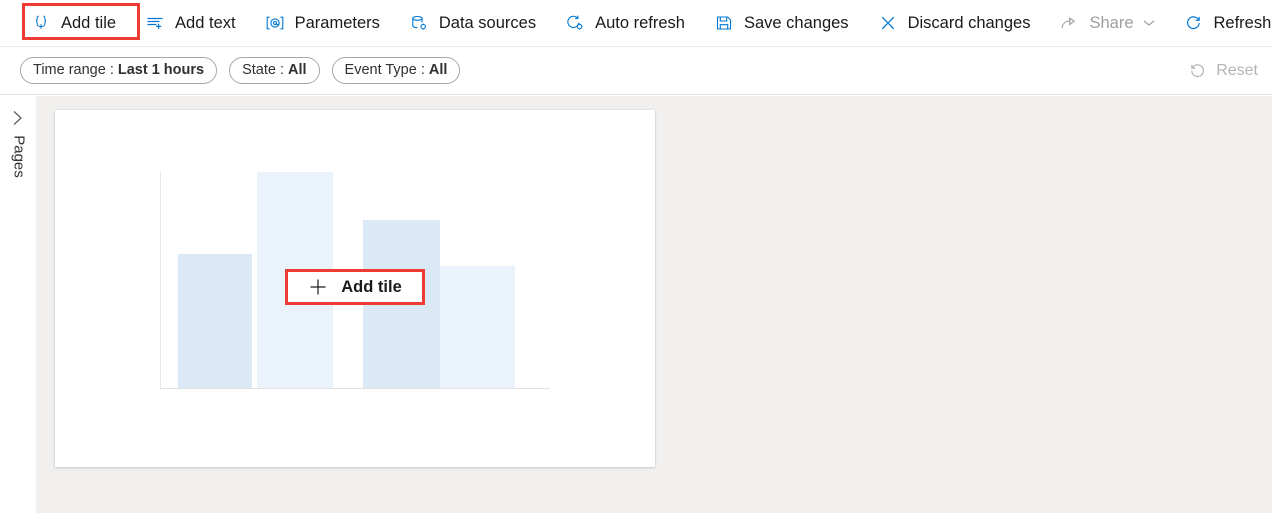 The height and width of the screenshot is (513, 1272). I want to click on reset-label: Reset, so click(1237, 70).